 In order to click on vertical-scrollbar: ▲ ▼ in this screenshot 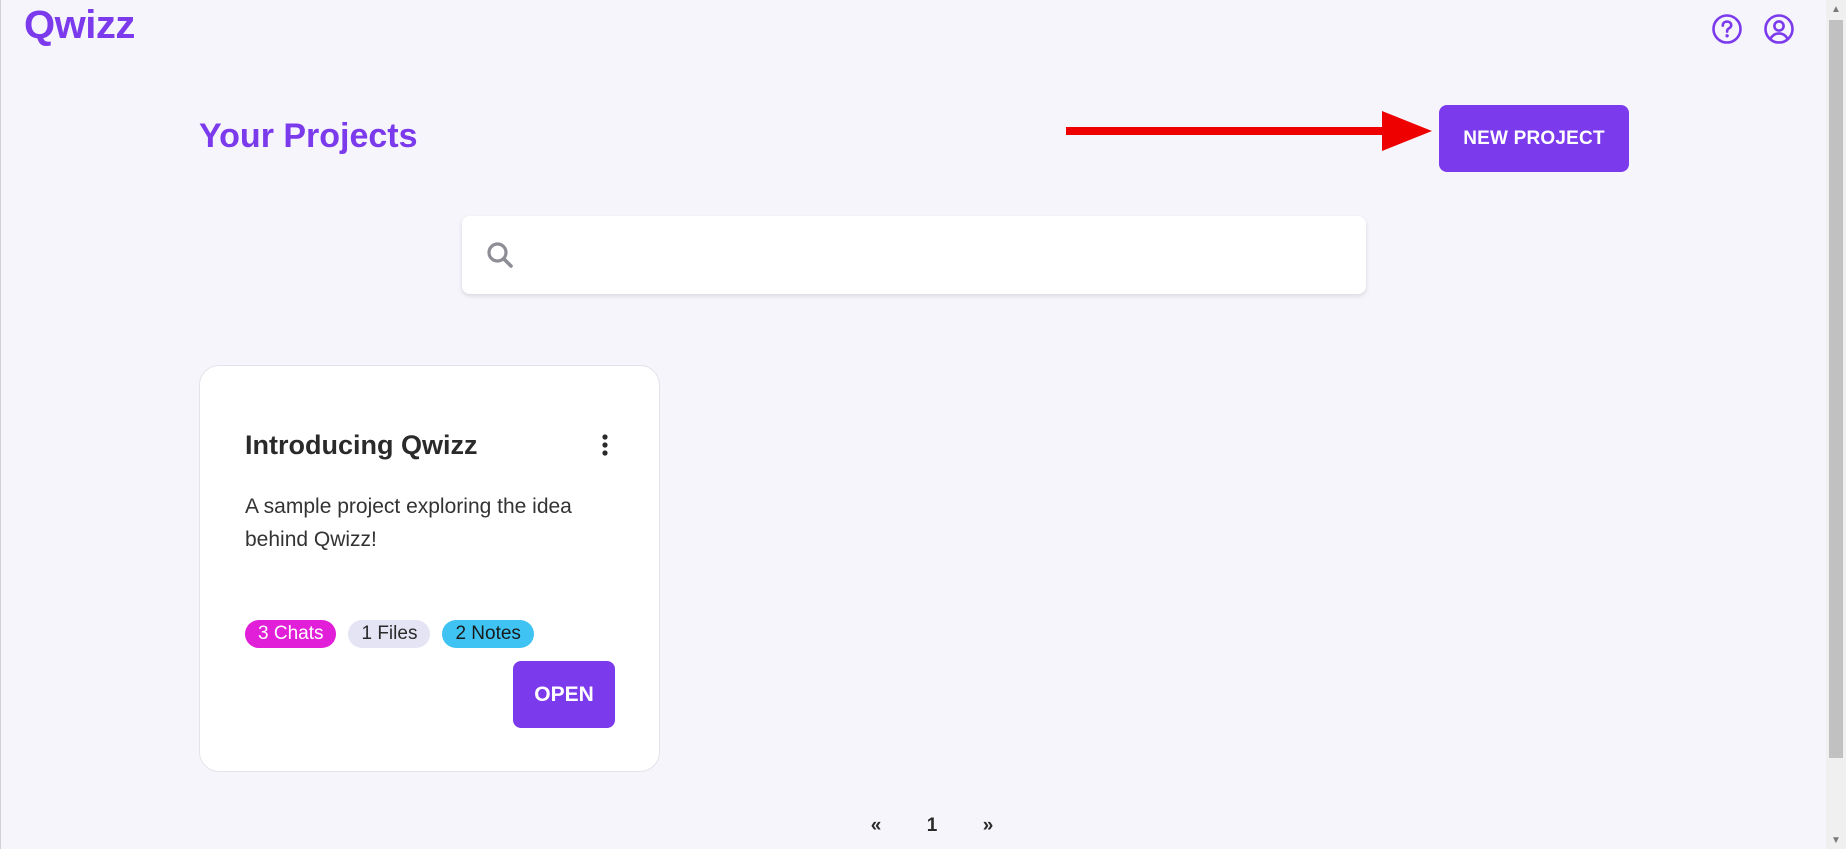, I will do `click(1836, 424)`.